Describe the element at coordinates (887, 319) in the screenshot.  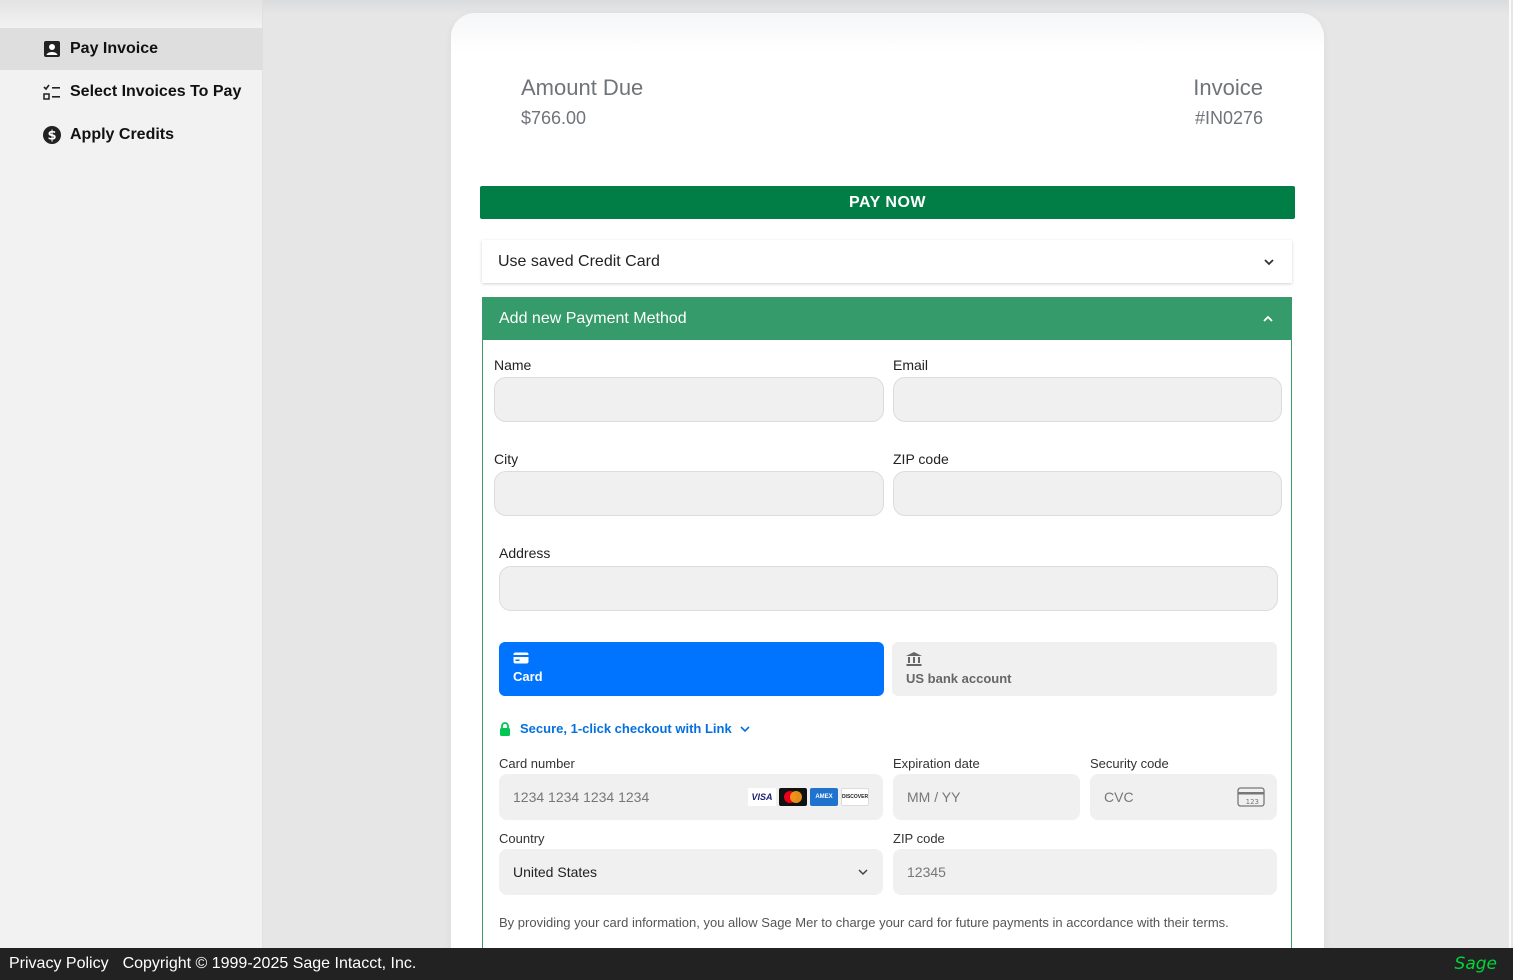
I see `new-payment-method-header: Add new Payment Method` at that location.